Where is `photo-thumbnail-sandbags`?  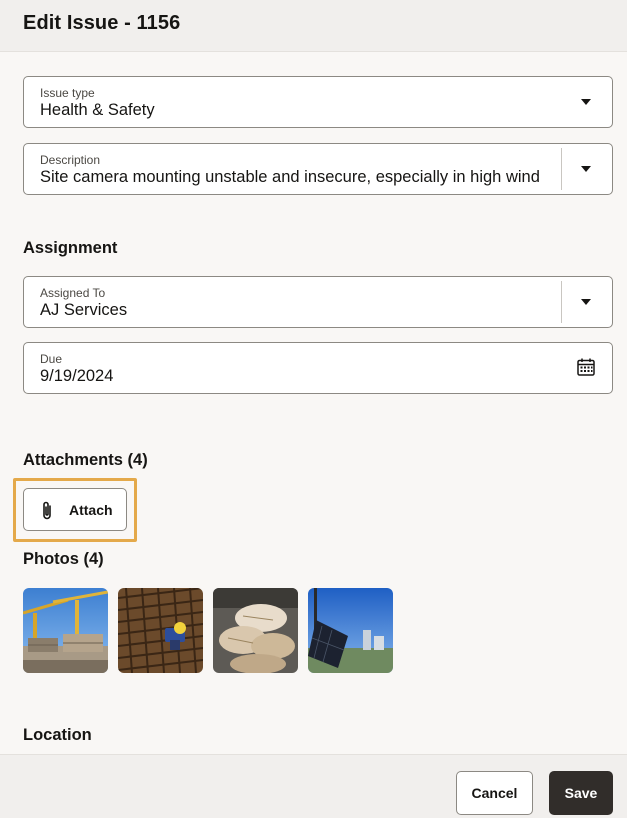 photo-thumbnail-sandbags is located at coordinates (255, 630).